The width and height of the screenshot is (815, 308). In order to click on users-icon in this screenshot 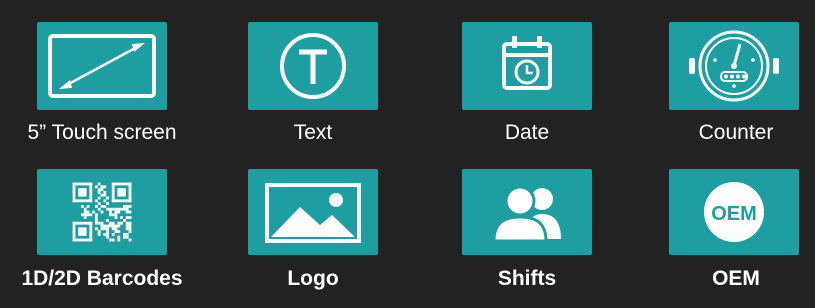, I will do `click(526, 214)`.